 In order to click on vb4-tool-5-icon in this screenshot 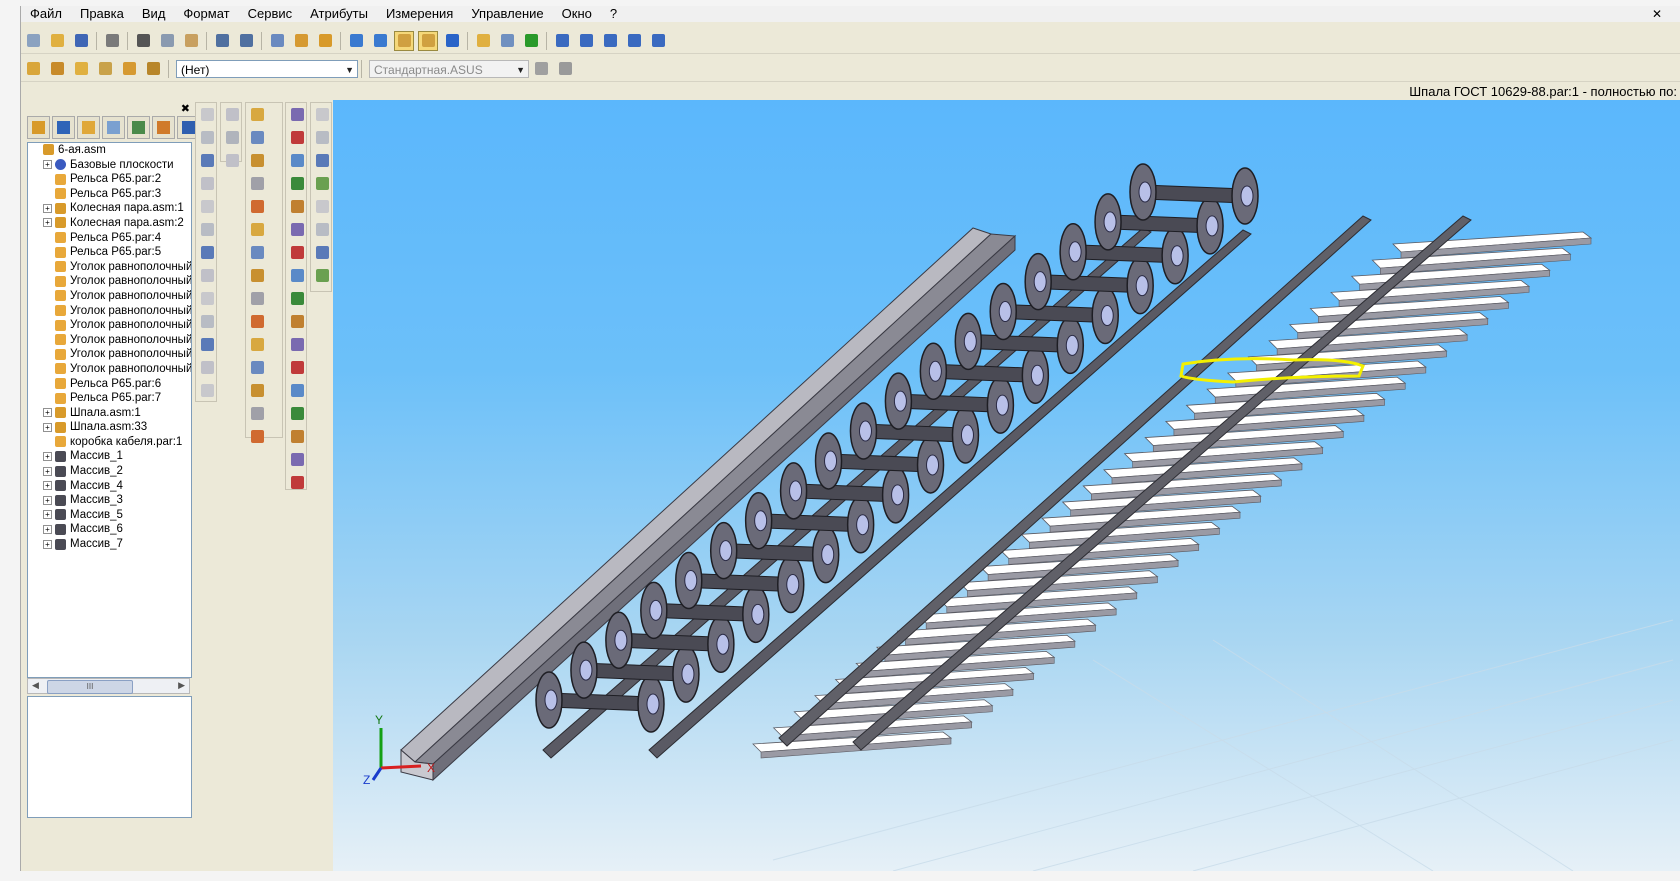, I will do `click(297, 229)`.